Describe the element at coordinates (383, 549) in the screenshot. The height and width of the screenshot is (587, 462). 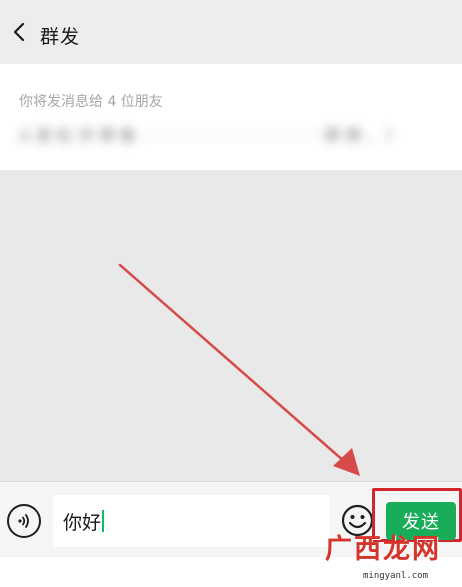
I see `watermark-logo: 广西龙网` at that location.